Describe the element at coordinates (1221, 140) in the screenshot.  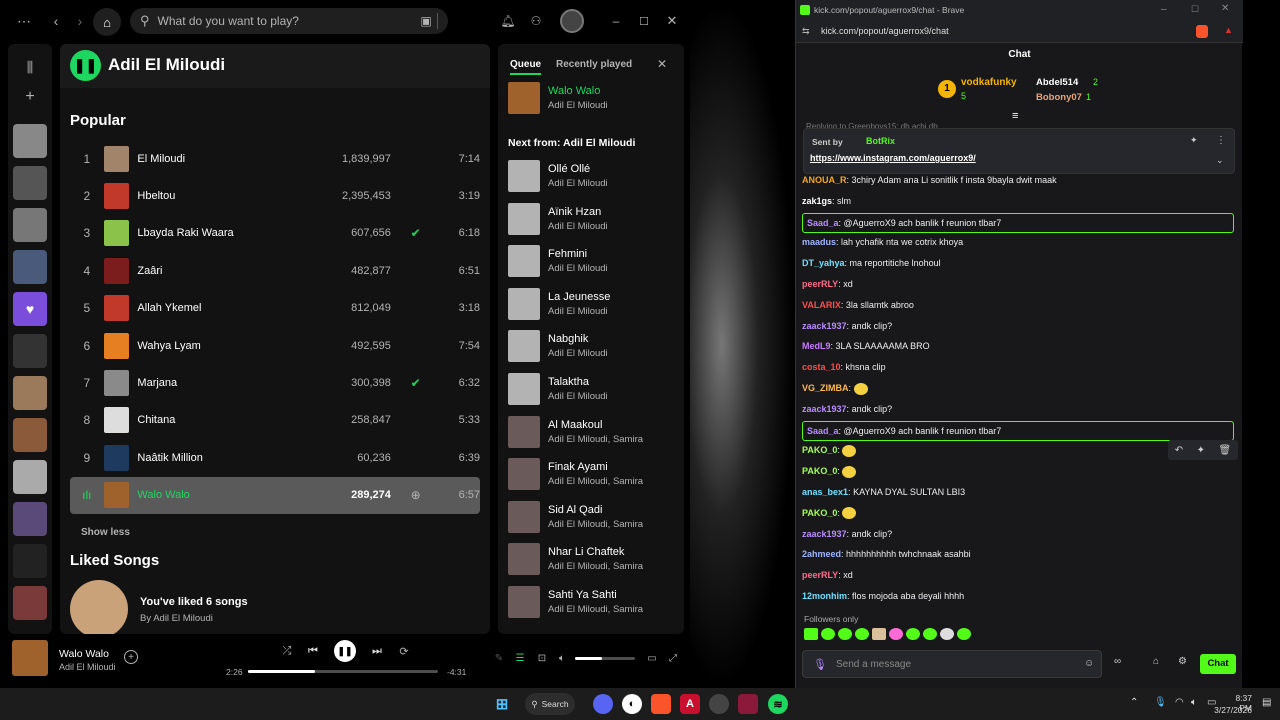
I see `more-options-icon: ⋮` at that location.